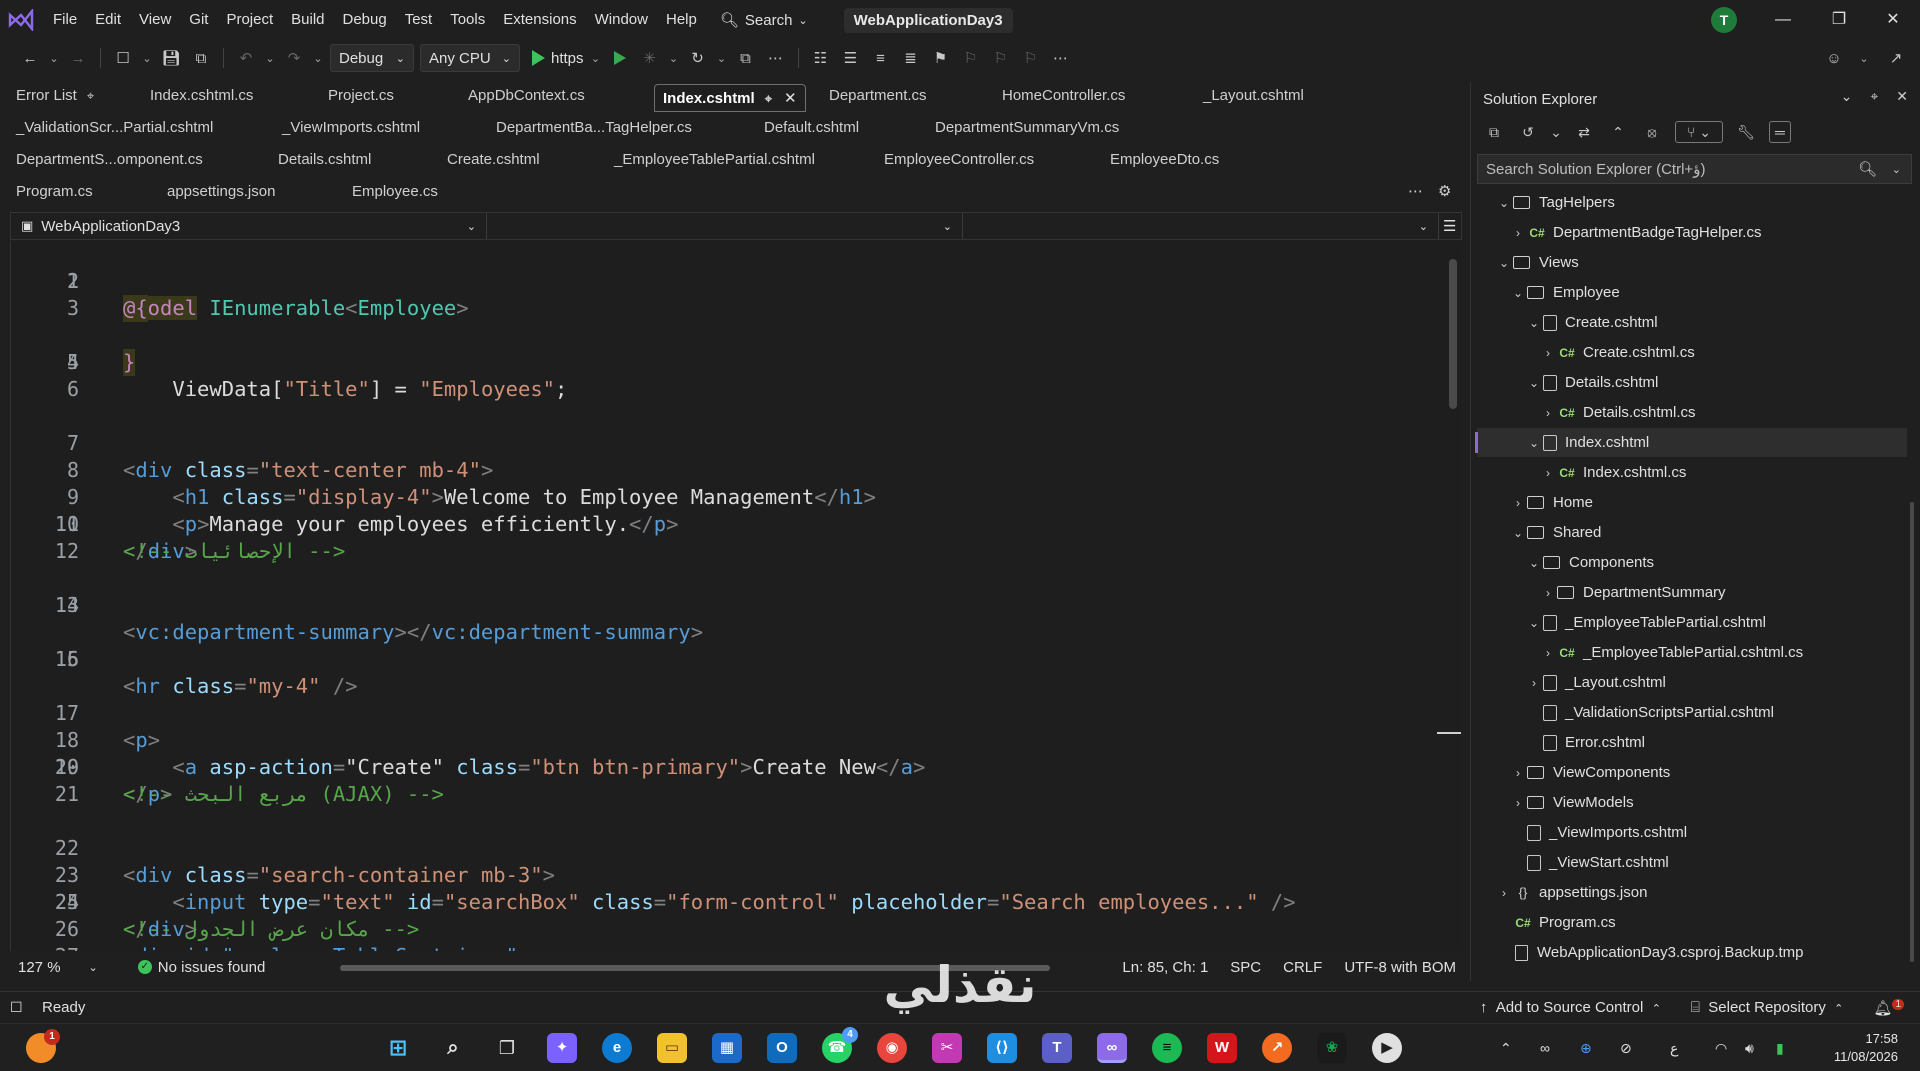  Describe the element at coordinates (108, 20) in the screenshot. I see `menu-edit: Edit` at that location.